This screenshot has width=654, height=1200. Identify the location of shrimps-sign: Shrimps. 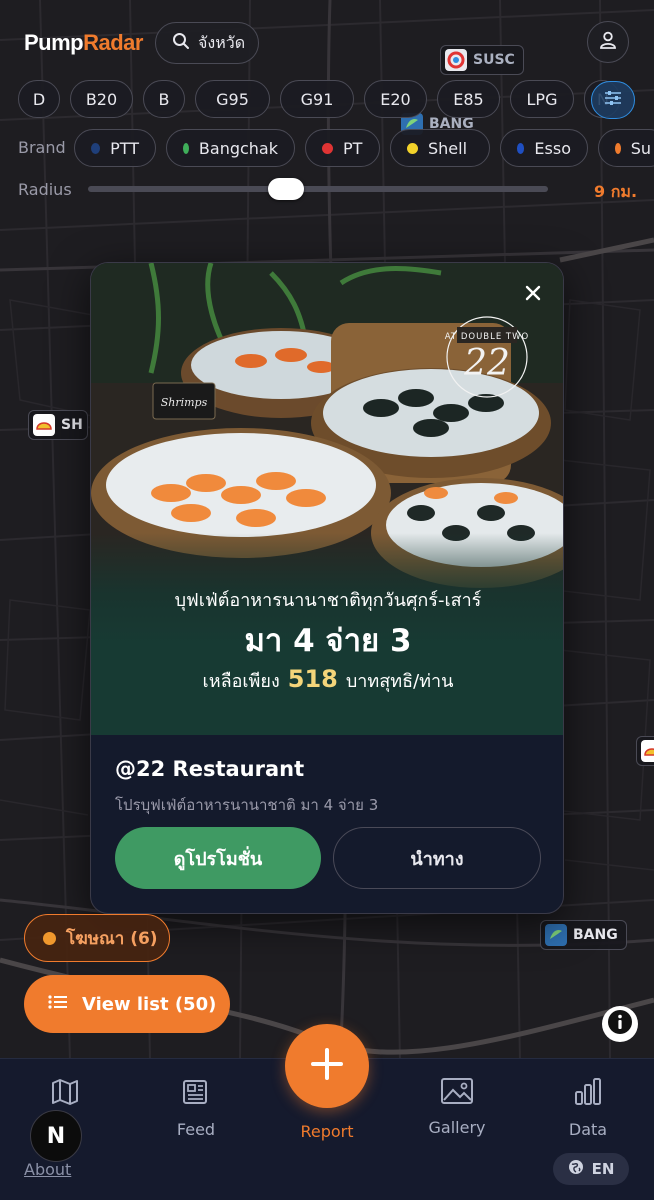
(184, 402).